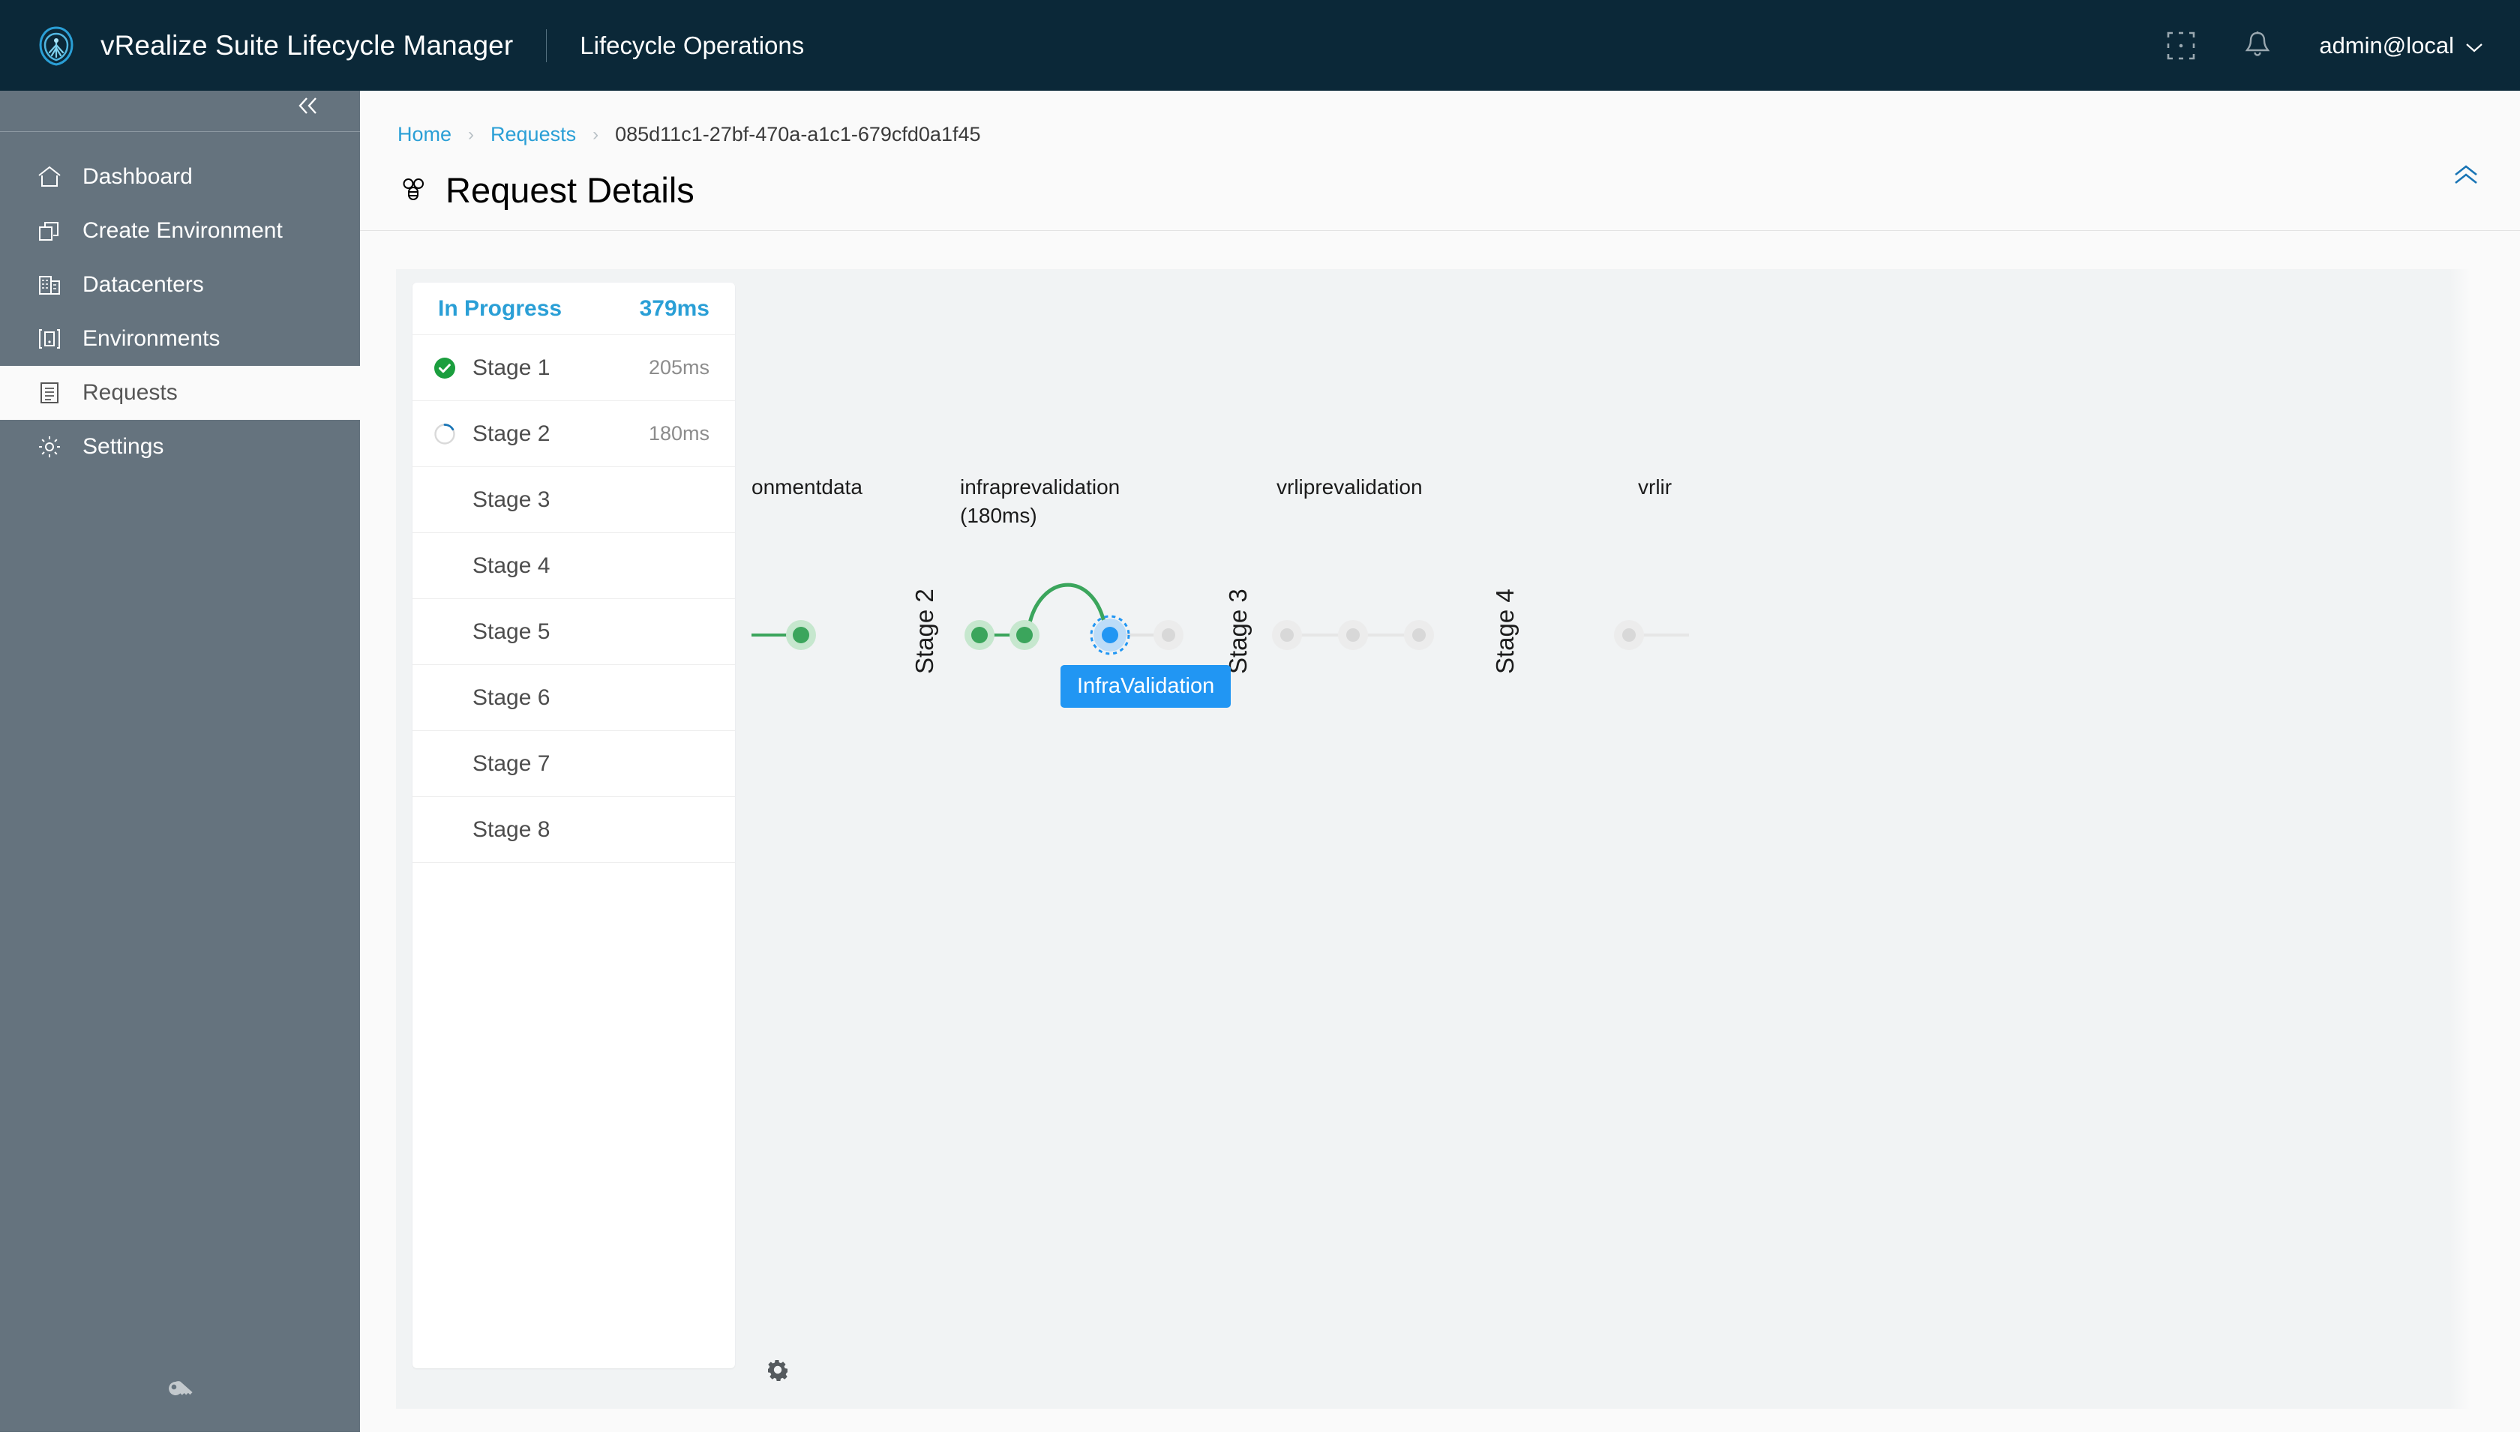  Describe the element at coordinates (425, 134) in the screenshot. I see `breadcrumb-home: Home` at that location.